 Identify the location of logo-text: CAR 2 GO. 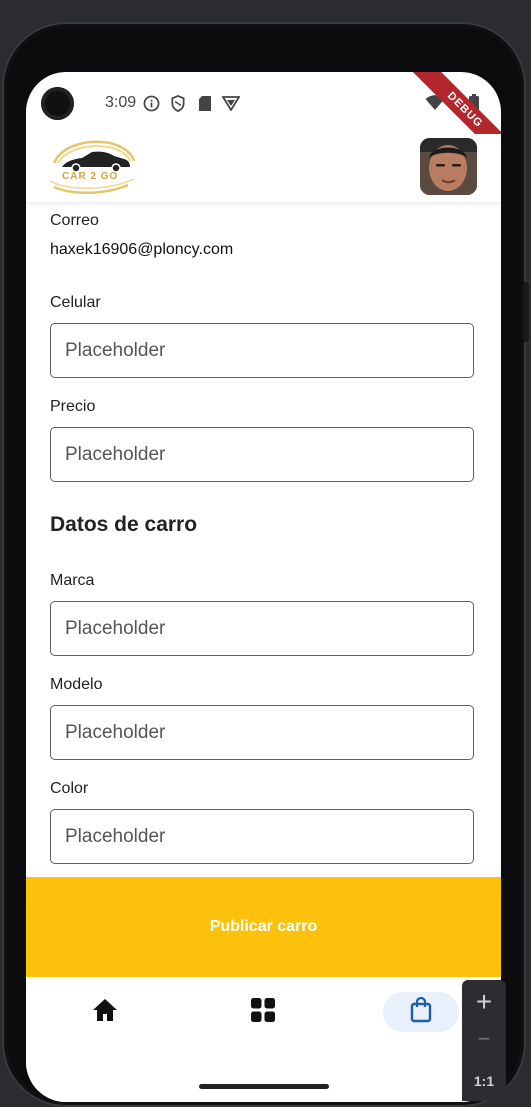
(90, 176).